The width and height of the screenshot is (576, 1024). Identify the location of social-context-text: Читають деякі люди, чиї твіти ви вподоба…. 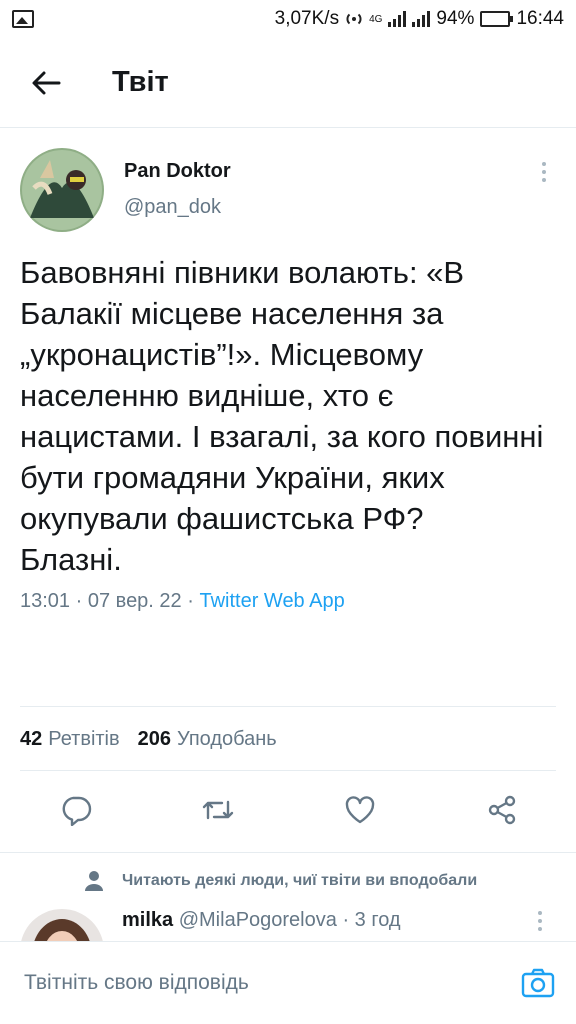
(300, 880).